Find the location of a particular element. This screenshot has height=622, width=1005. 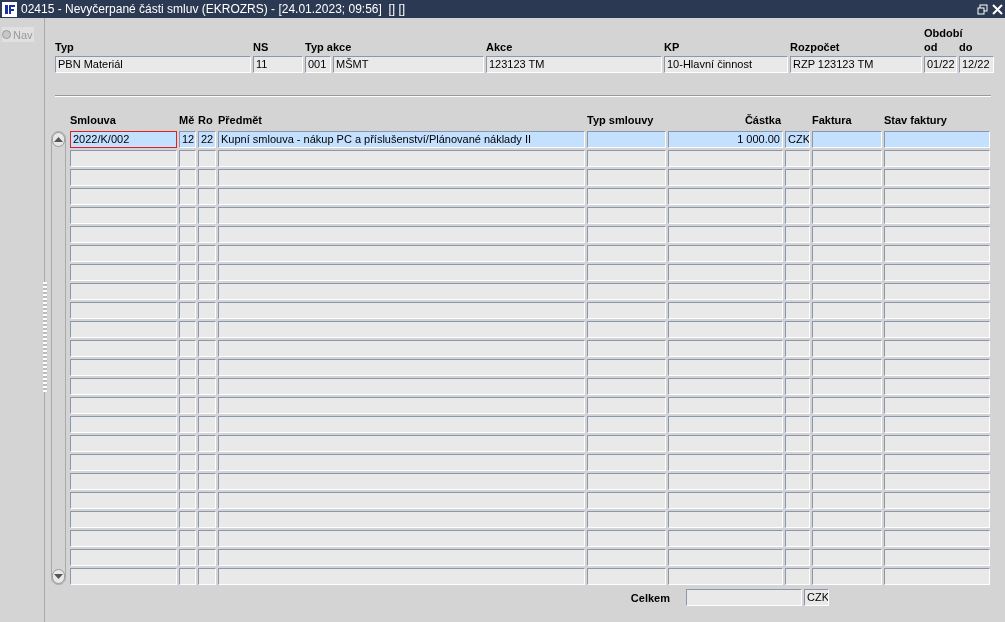

currency-field: CZK is located at coordinates (816, 597).